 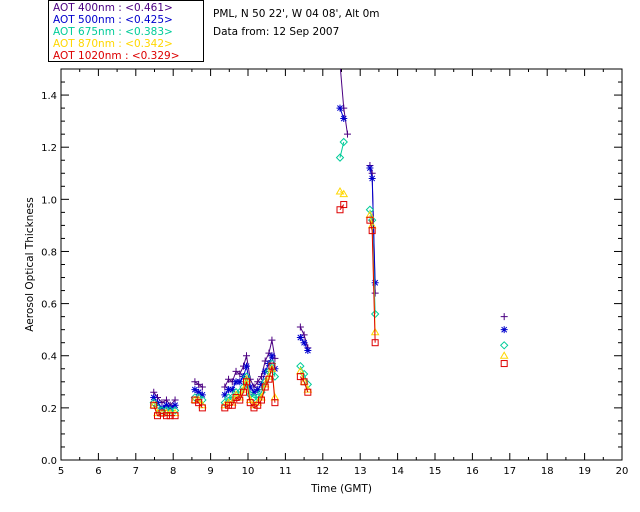 I want to click on legend-label-675nm: AOT 675nm : <0.383>, so click(x=113, y=32).